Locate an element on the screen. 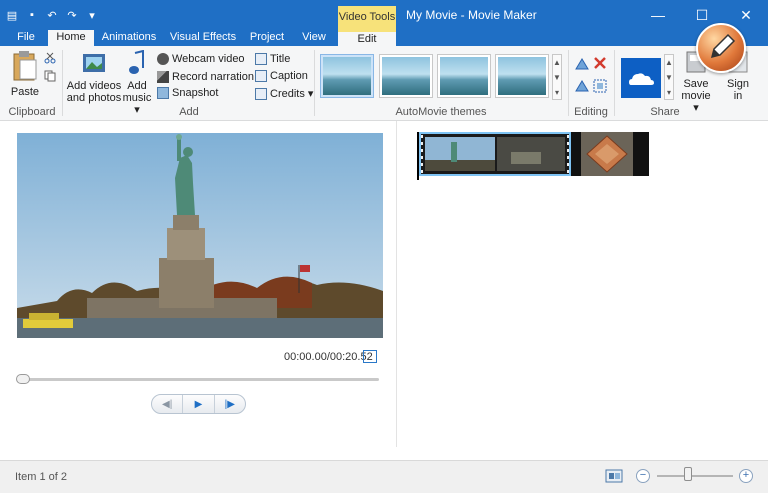 The width and height of the screenshot is (768, 493). zoom-slider is located at coordinates (695, 476).